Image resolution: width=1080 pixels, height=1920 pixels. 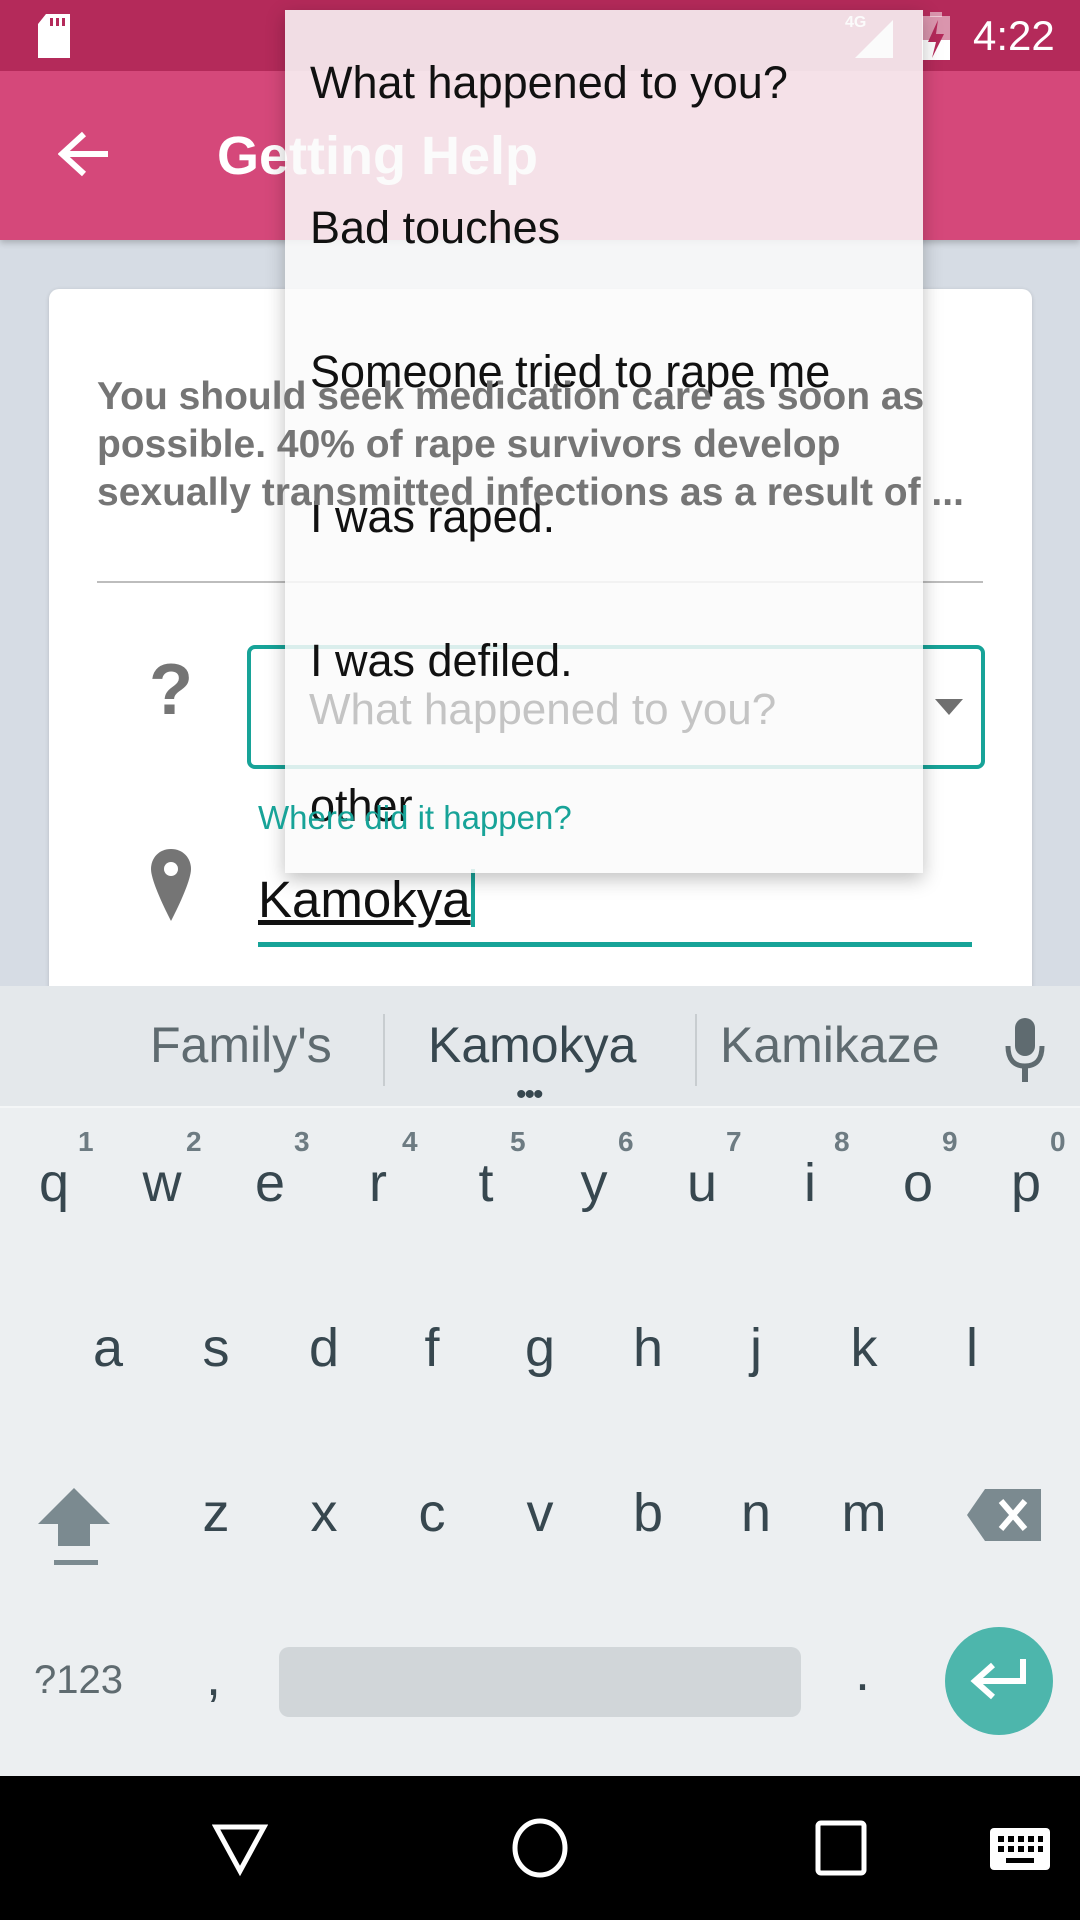 What do you see at coordinates (194, 1141) in the screenshot?
I see `key-hint: 2` at bounding box center [194, 1141].